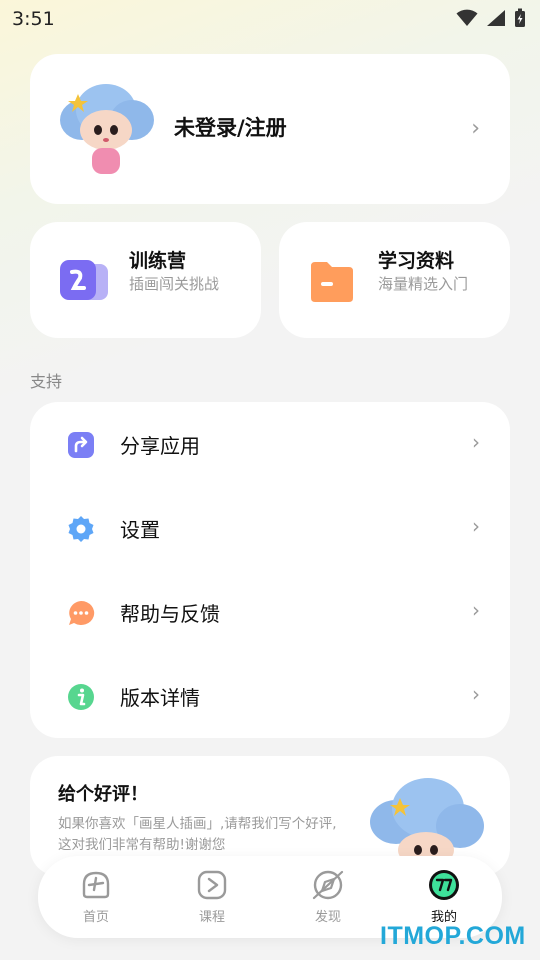 The width and height of the screenshot is (540, 960). Describe the element at coordinates (270, 528) in the screenshot. I see `menu-item-settings: 设置 ›` at that location.